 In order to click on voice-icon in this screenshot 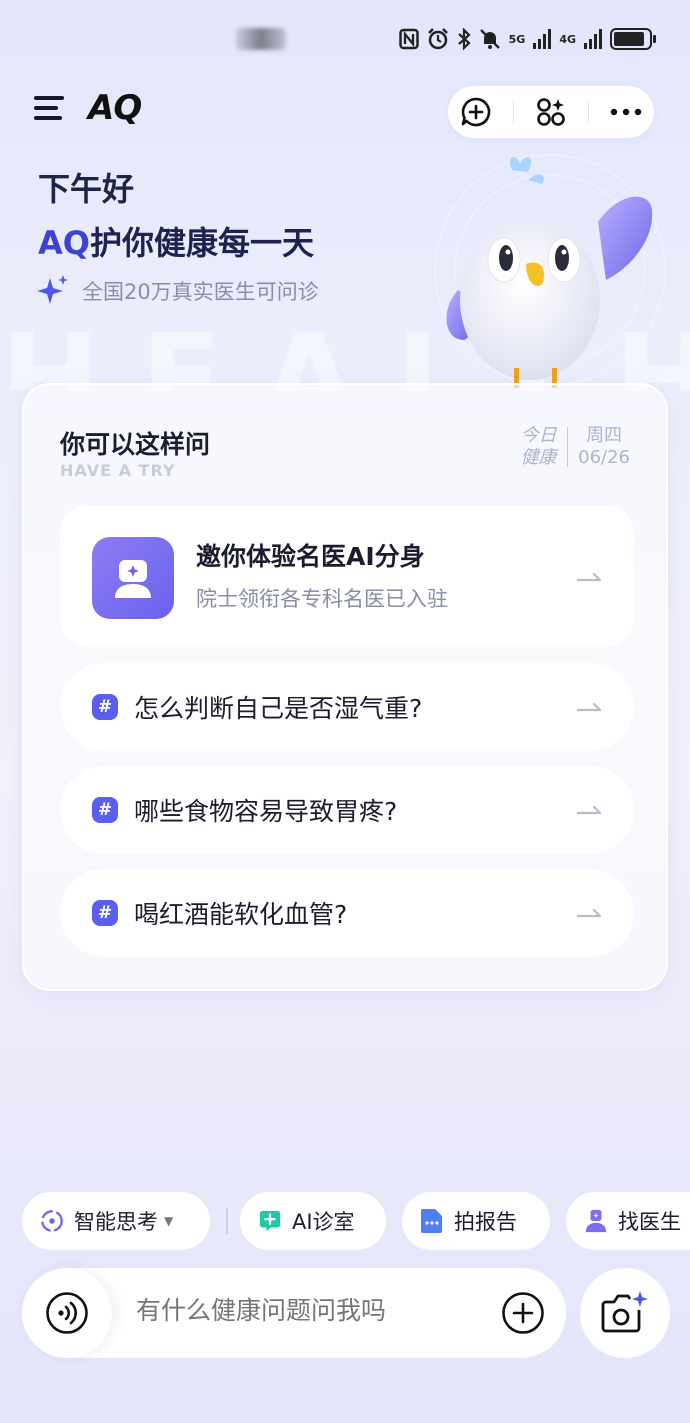, I will do `click(67, 1313)`.